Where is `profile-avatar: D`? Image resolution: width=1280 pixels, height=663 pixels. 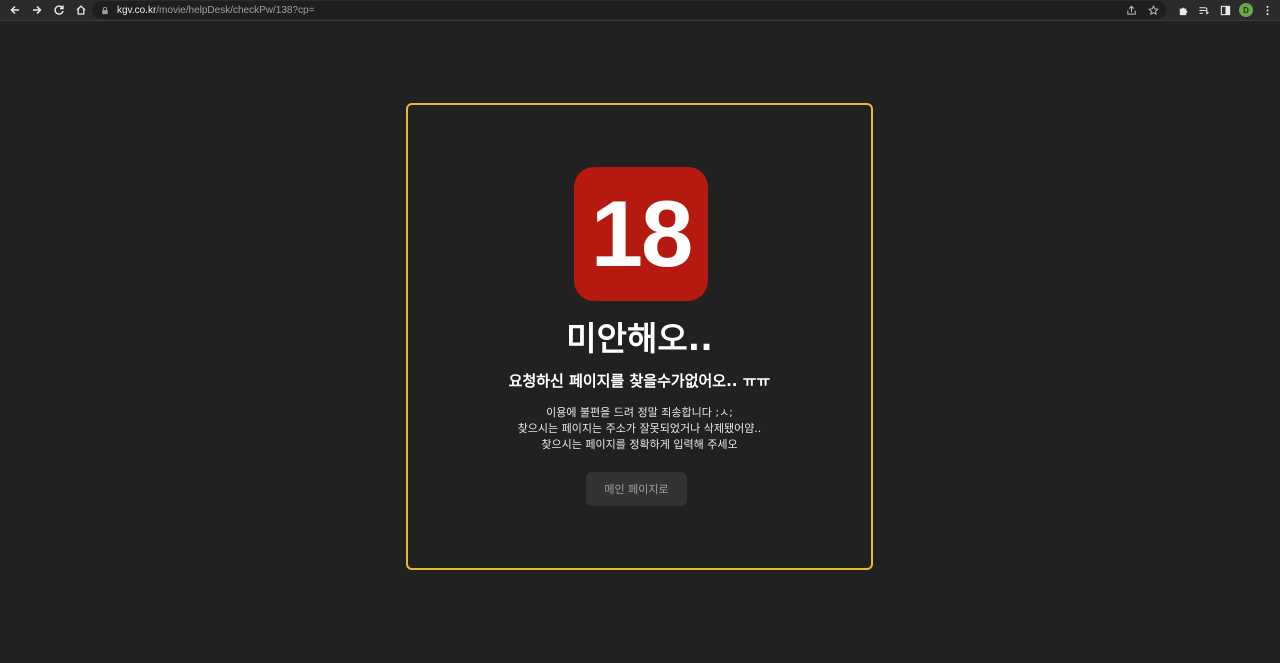
profile-avatar: D is located at coordinates (1246, 10).